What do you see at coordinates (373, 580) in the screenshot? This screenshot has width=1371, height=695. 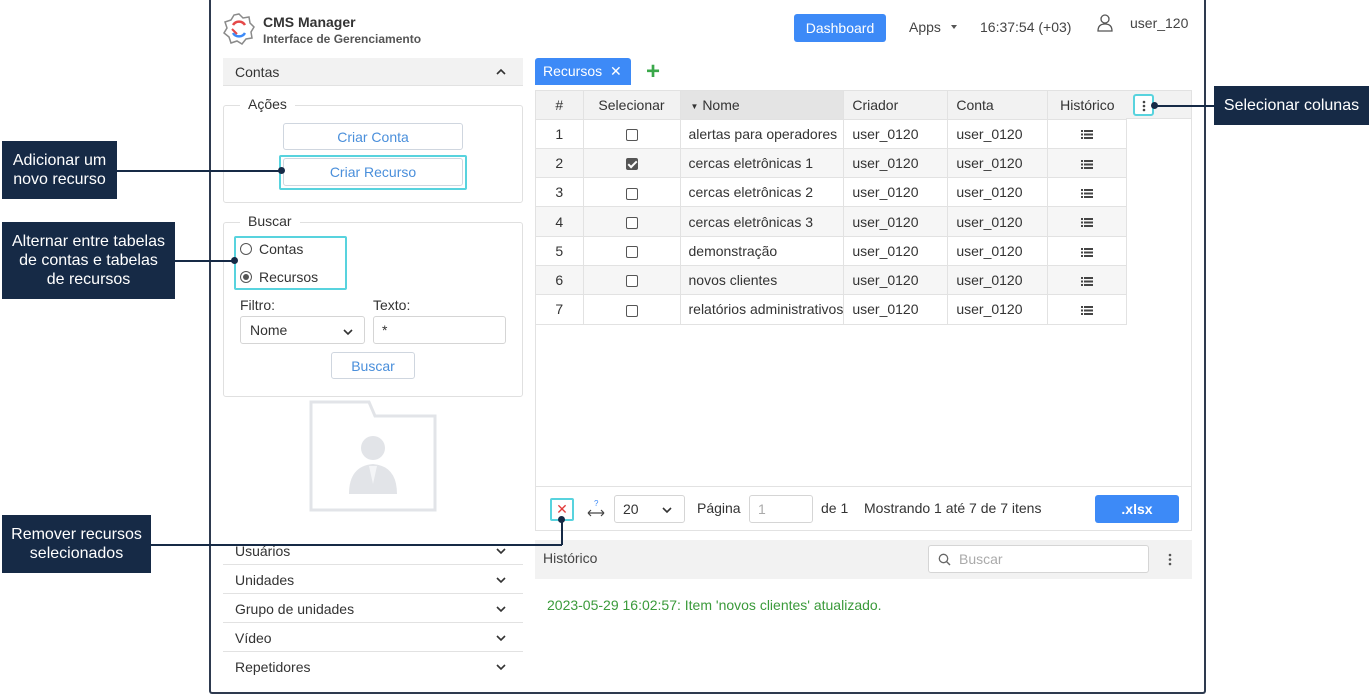 I see `section-unidades-header: Unidades` at bounding box center [373, 580].